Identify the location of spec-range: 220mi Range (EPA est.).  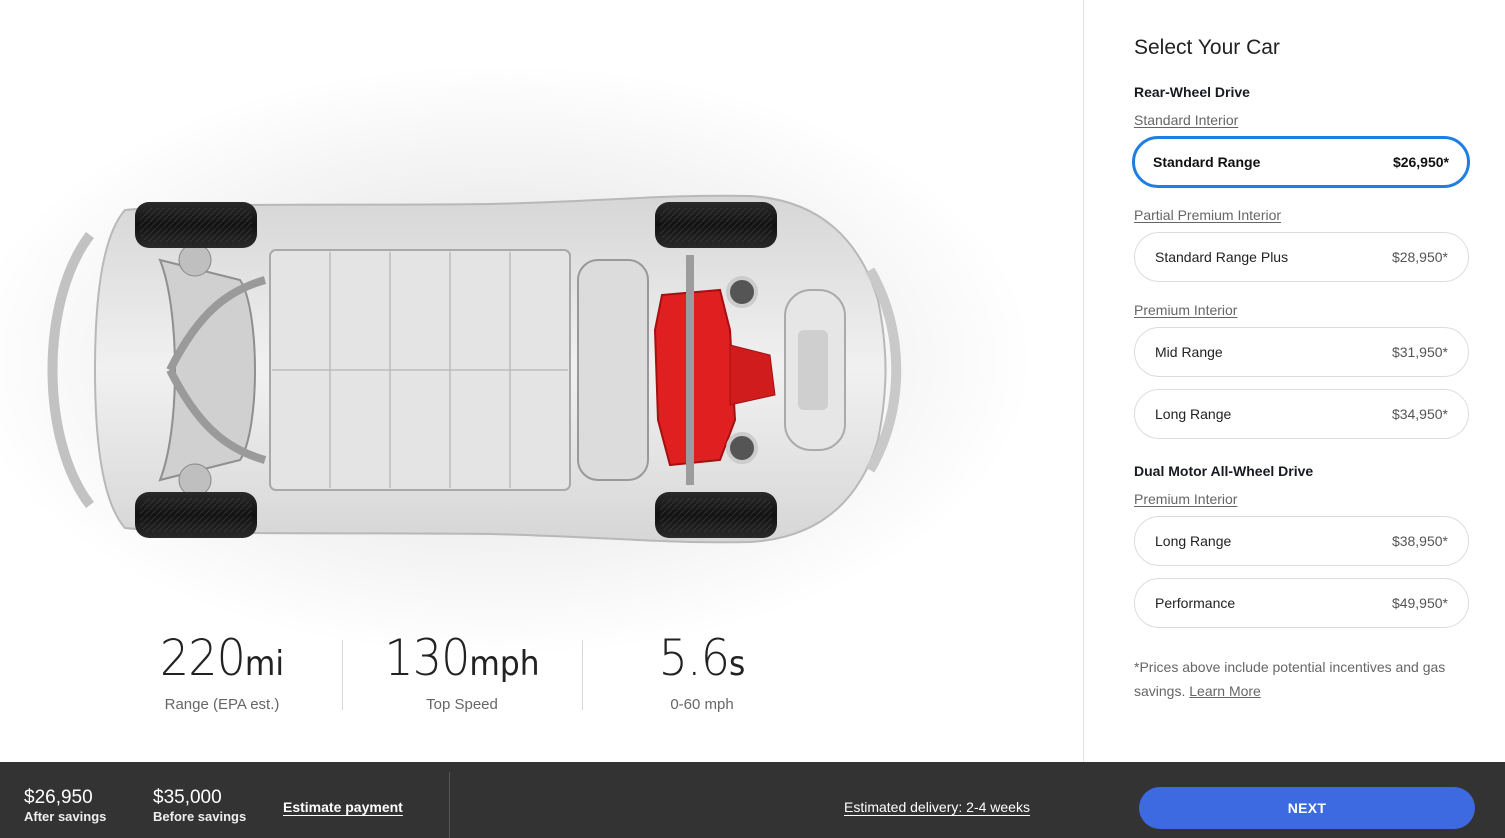
(222, 671).